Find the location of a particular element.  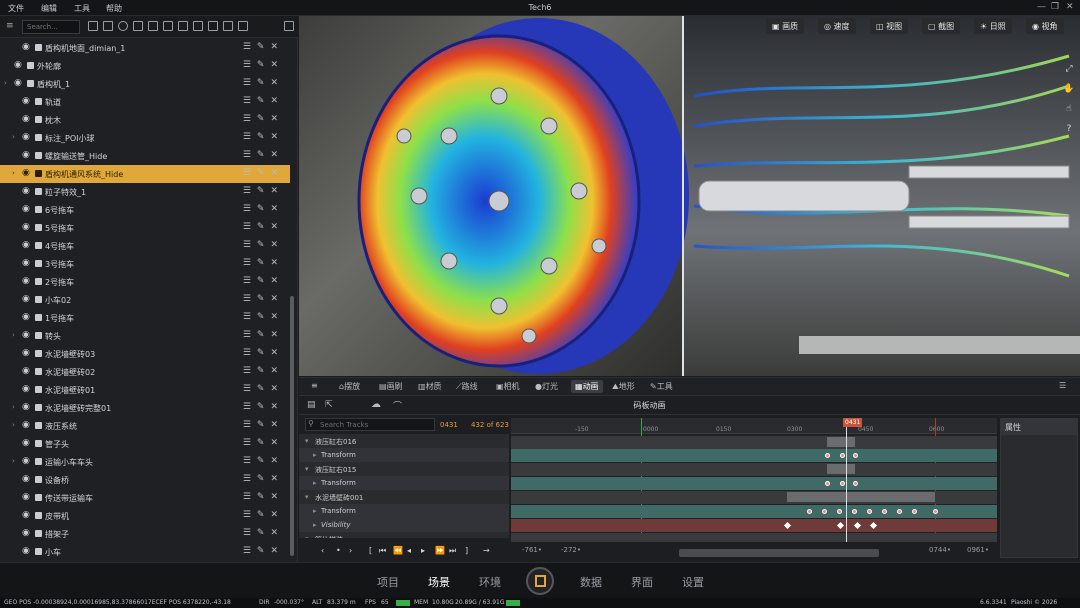

tree-row: ◉ 粒子特效_1 ☰✎✕ is located at coordinates (145, 192).